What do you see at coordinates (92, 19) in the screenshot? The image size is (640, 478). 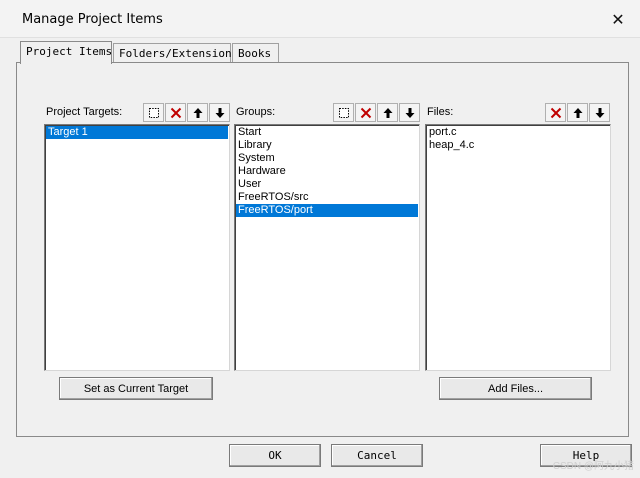 I see `window-title: Manage Project Items` at bounding box center [92, 19].